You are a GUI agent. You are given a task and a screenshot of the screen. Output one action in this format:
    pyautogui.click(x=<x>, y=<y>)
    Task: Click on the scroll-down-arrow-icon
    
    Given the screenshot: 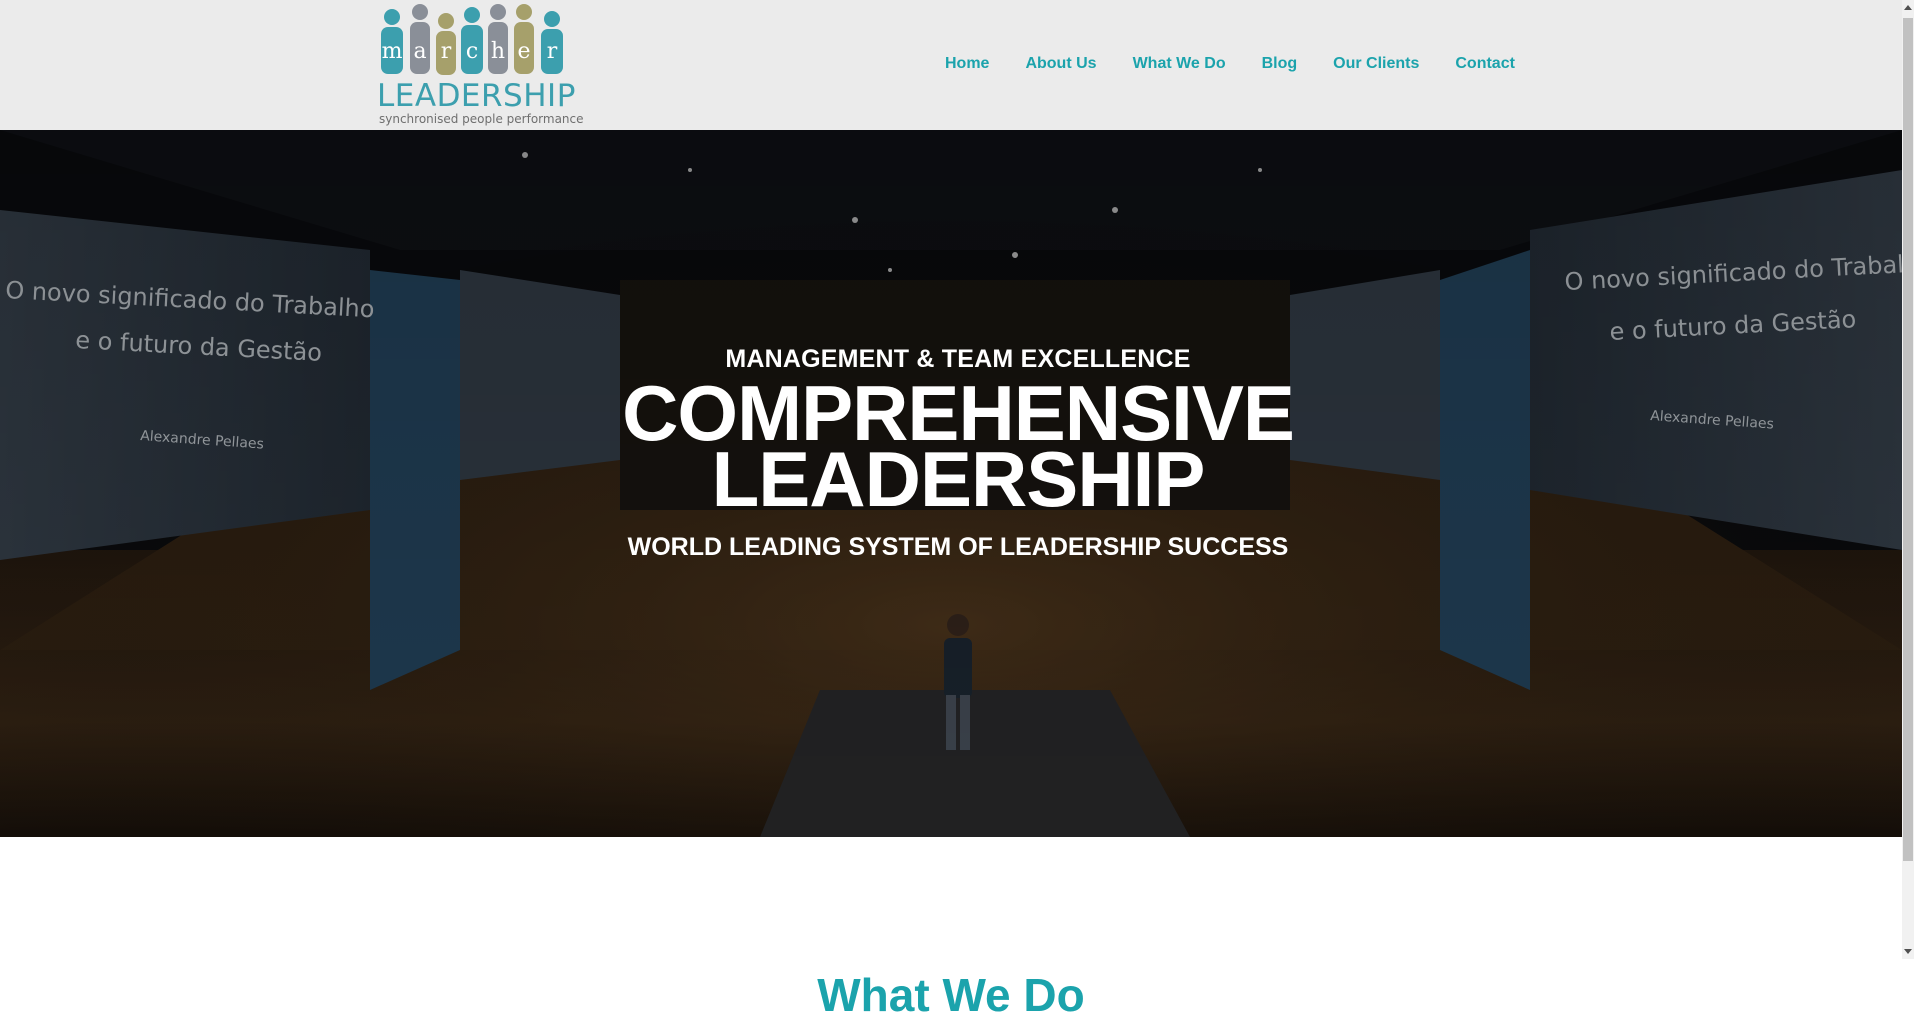 What is the action you would take?
    pyautogui.click(x=1908, y=951)
    